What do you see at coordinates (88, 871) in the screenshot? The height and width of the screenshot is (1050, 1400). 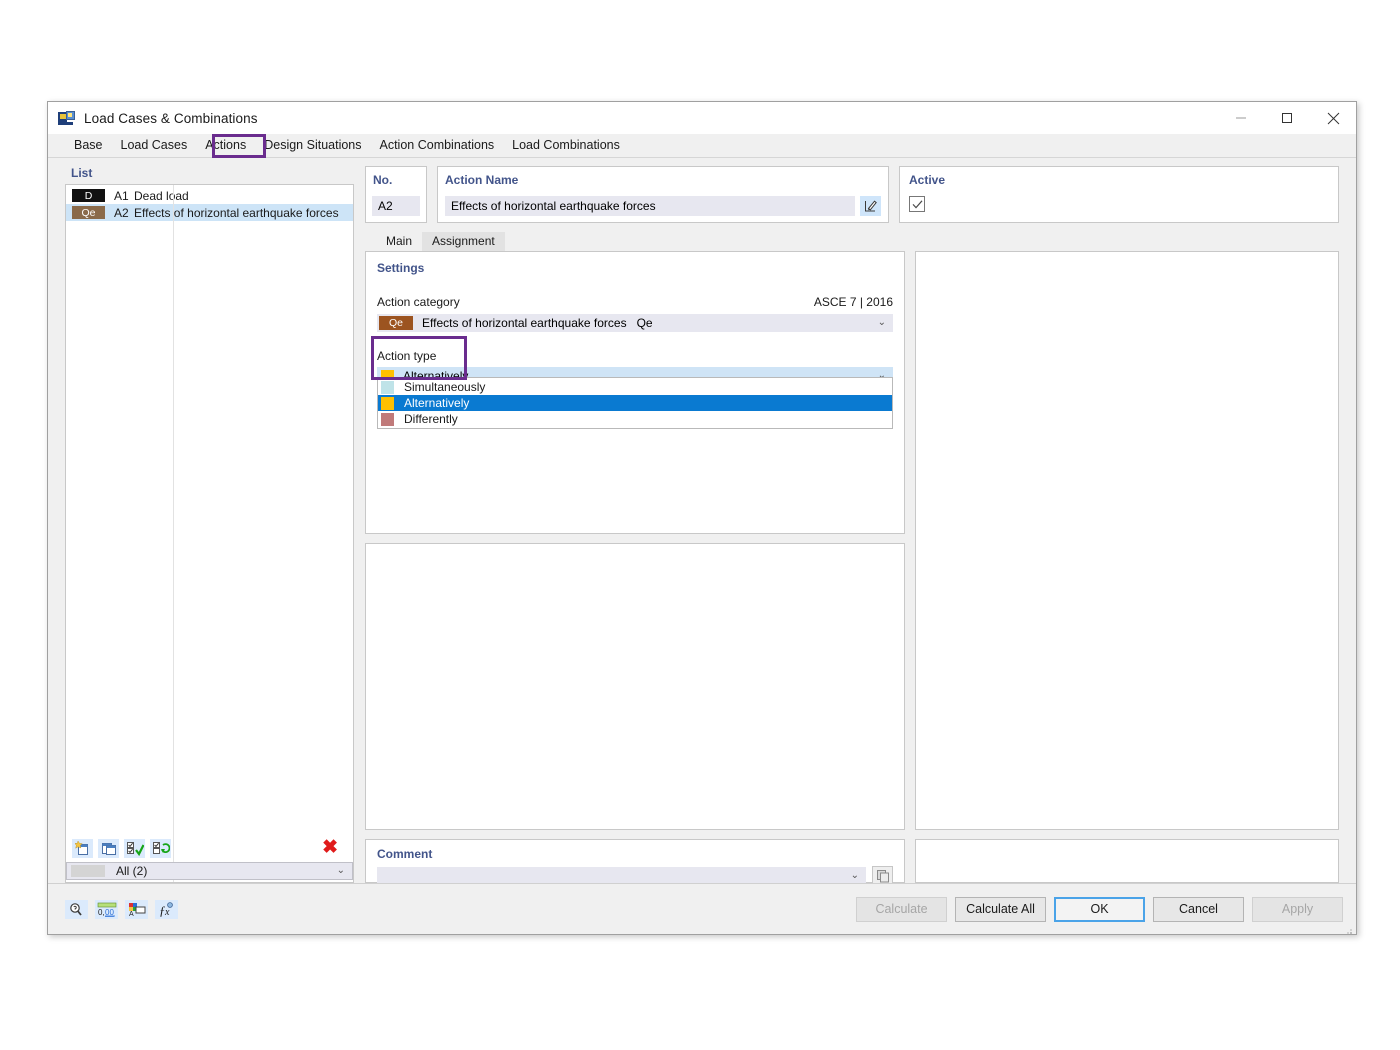 I see `filter-swatch` at bounding box center [88, 871].